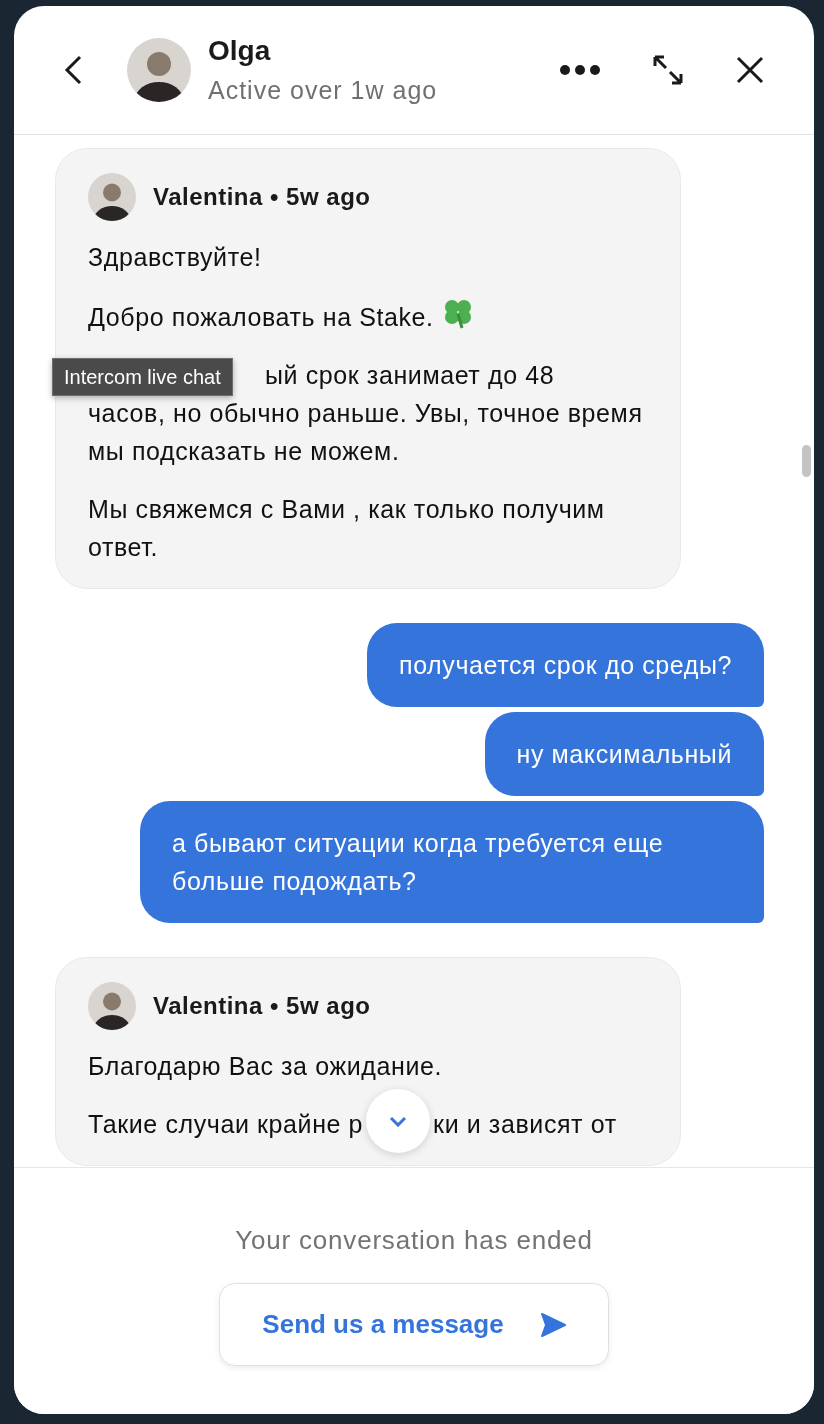 The width and height of the screenshot is (824, 1424). Describe the element at coordinates (226, 1124) in the screenshot. I see `message-text: Такие случаи крайне р` at that location.